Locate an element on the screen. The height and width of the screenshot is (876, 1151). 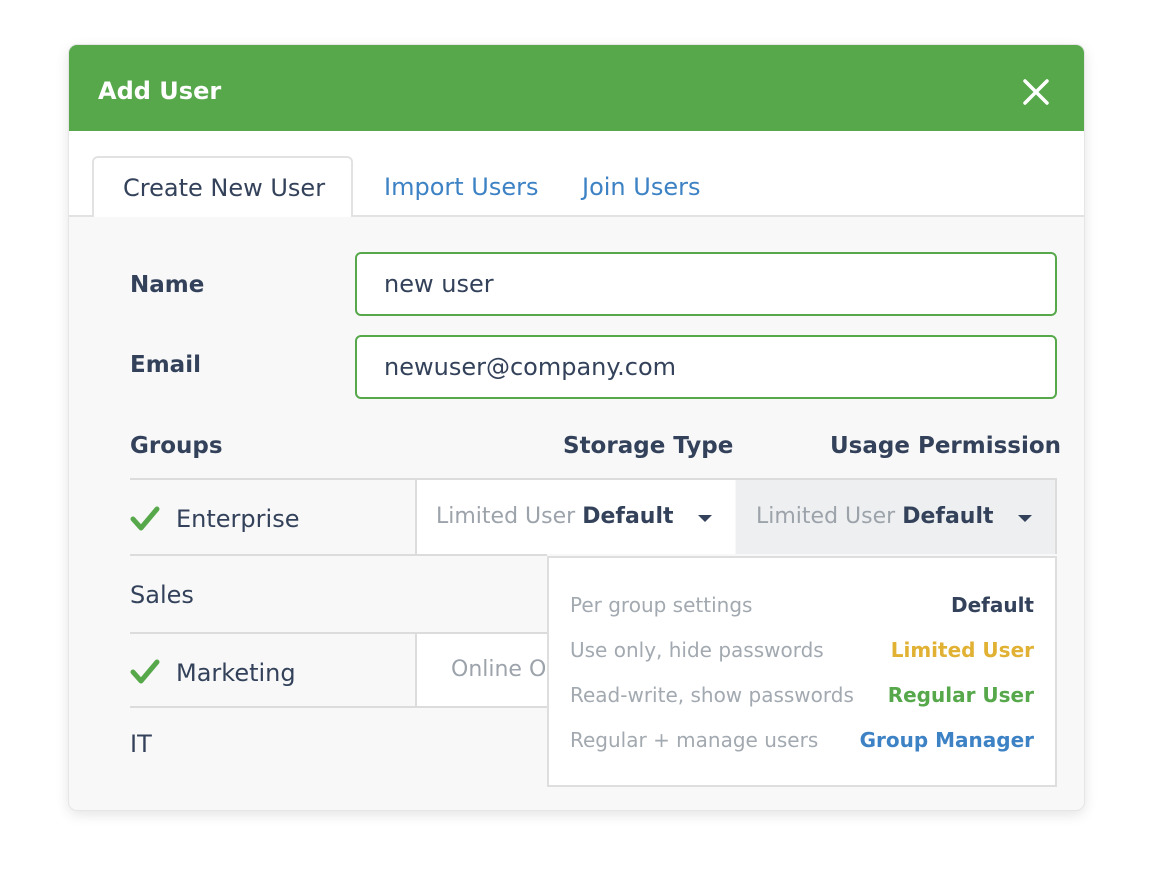
tab-import-users: Import Users is located at coordinates (461, 187).